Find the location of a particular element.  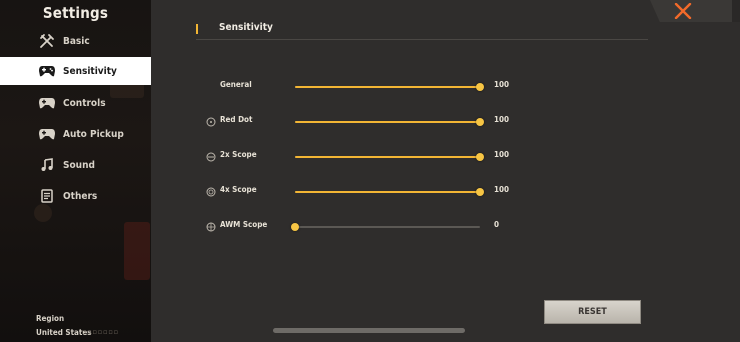

sidebar-item-label: Basic is located at coordinates (76, 41).